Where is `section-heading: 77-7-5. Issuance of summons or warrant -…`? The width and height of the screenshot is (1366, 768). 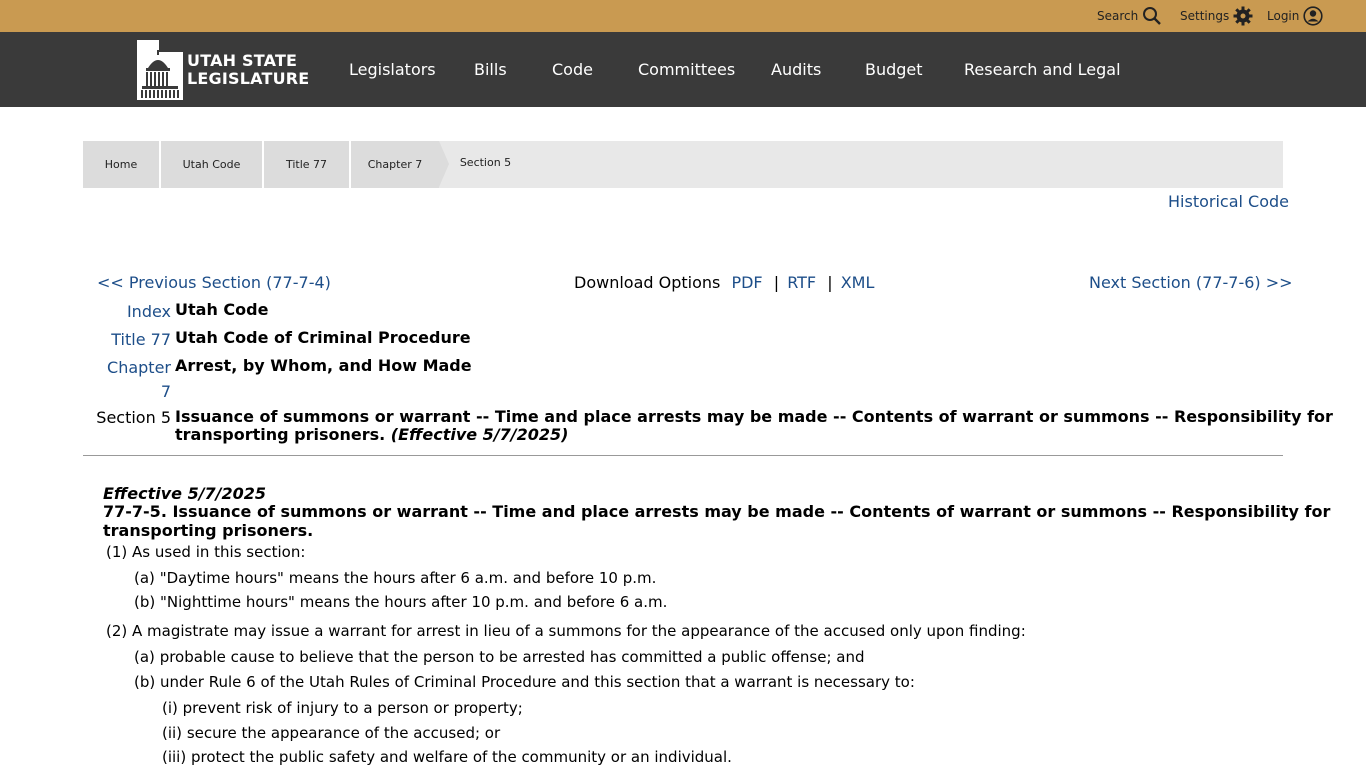
section-heading: 77-7-5. Issuance of summons or warrant -… is located at coordinates (716, 521).